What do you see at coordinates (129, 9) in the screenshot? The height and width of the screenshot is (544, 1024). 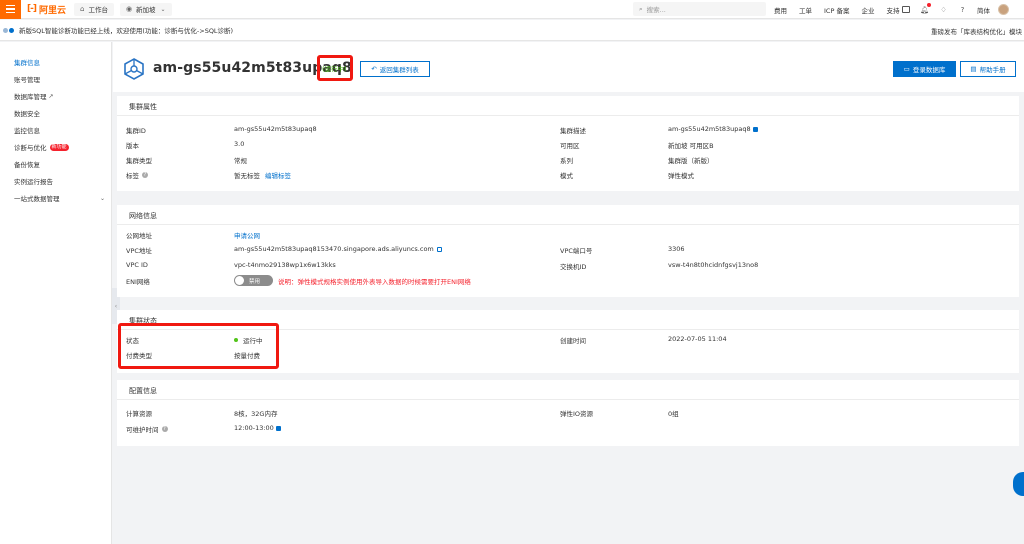 I see `region-icon: ◉` at bounding box center [129, 9].